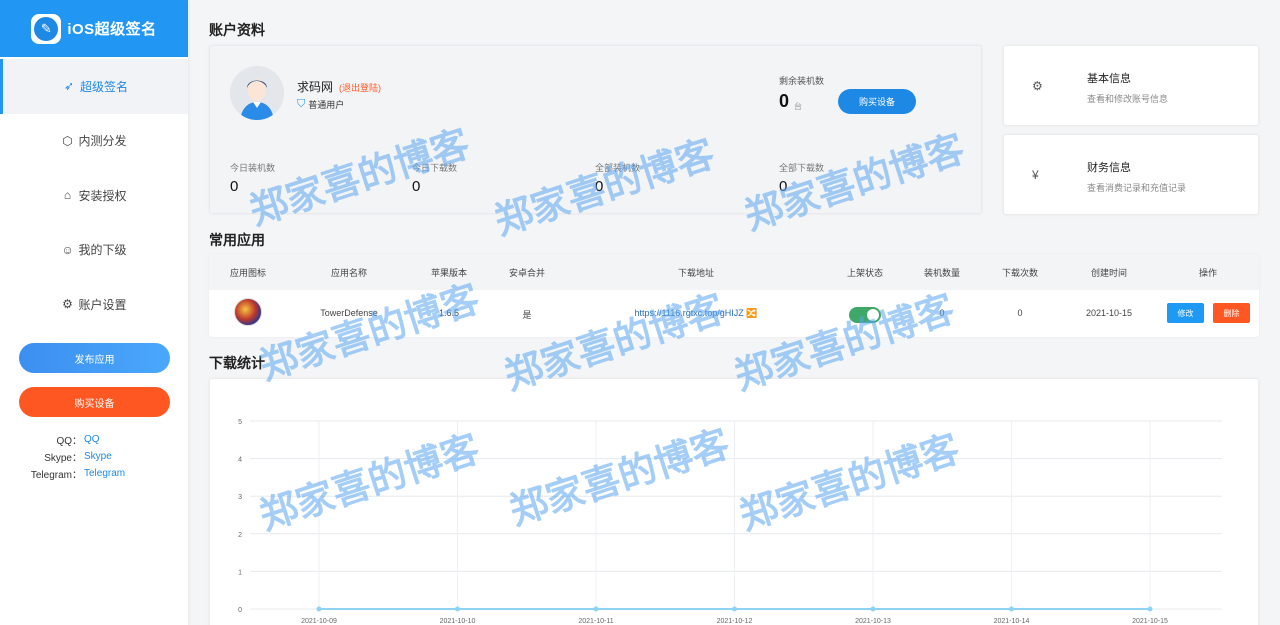 The image size is (1280, 625). I want to click on x-tick-label: 2021-10-11, so click(595, 621).